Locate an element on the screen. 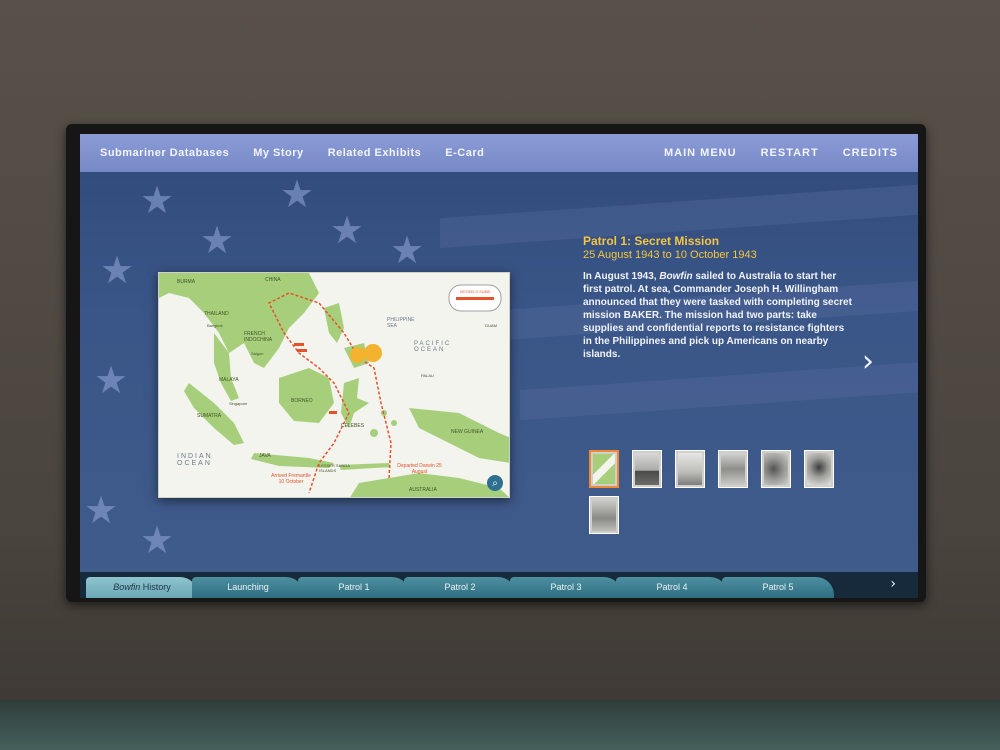  map-label-celebes: CELEBES is located at coordinates (353, 426).